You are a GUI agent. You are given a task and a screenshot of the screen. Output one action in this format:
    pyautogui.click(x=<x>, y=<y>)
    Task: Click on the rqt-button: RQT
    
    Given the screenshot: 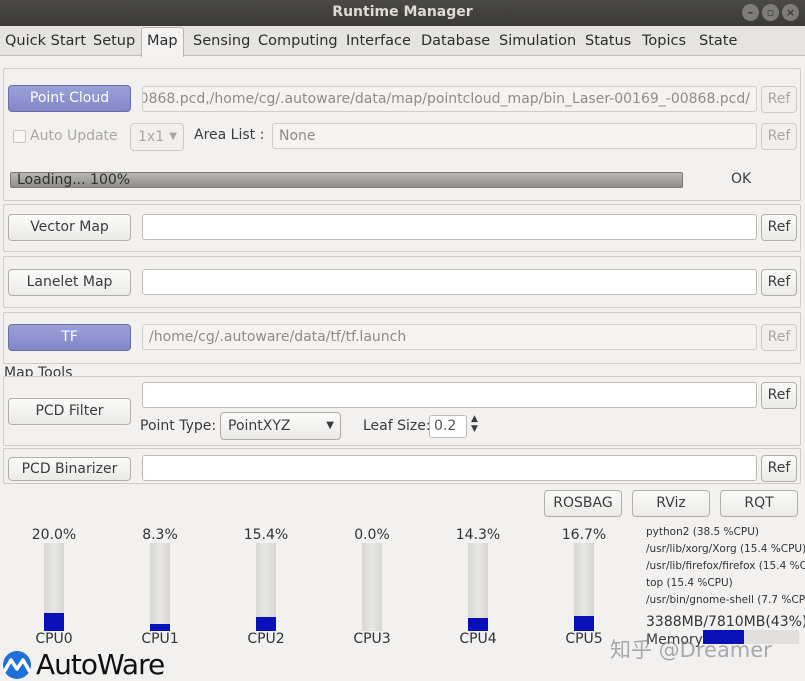 What is the action you would take?
    pyautogui.click(x=759, y=503)
    